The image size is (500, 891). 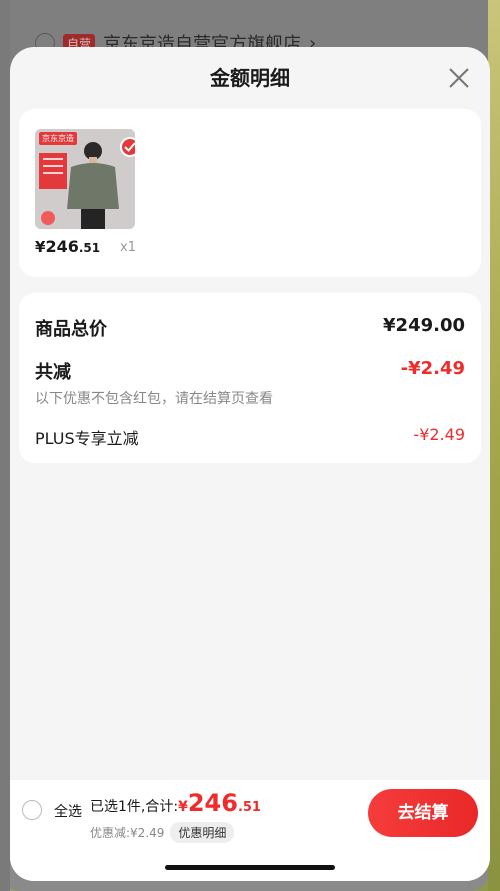 What do you see at coordinates (53, 372) in the screenshot?
I see `discount-label: 共减` at bounding box center [53, 372].